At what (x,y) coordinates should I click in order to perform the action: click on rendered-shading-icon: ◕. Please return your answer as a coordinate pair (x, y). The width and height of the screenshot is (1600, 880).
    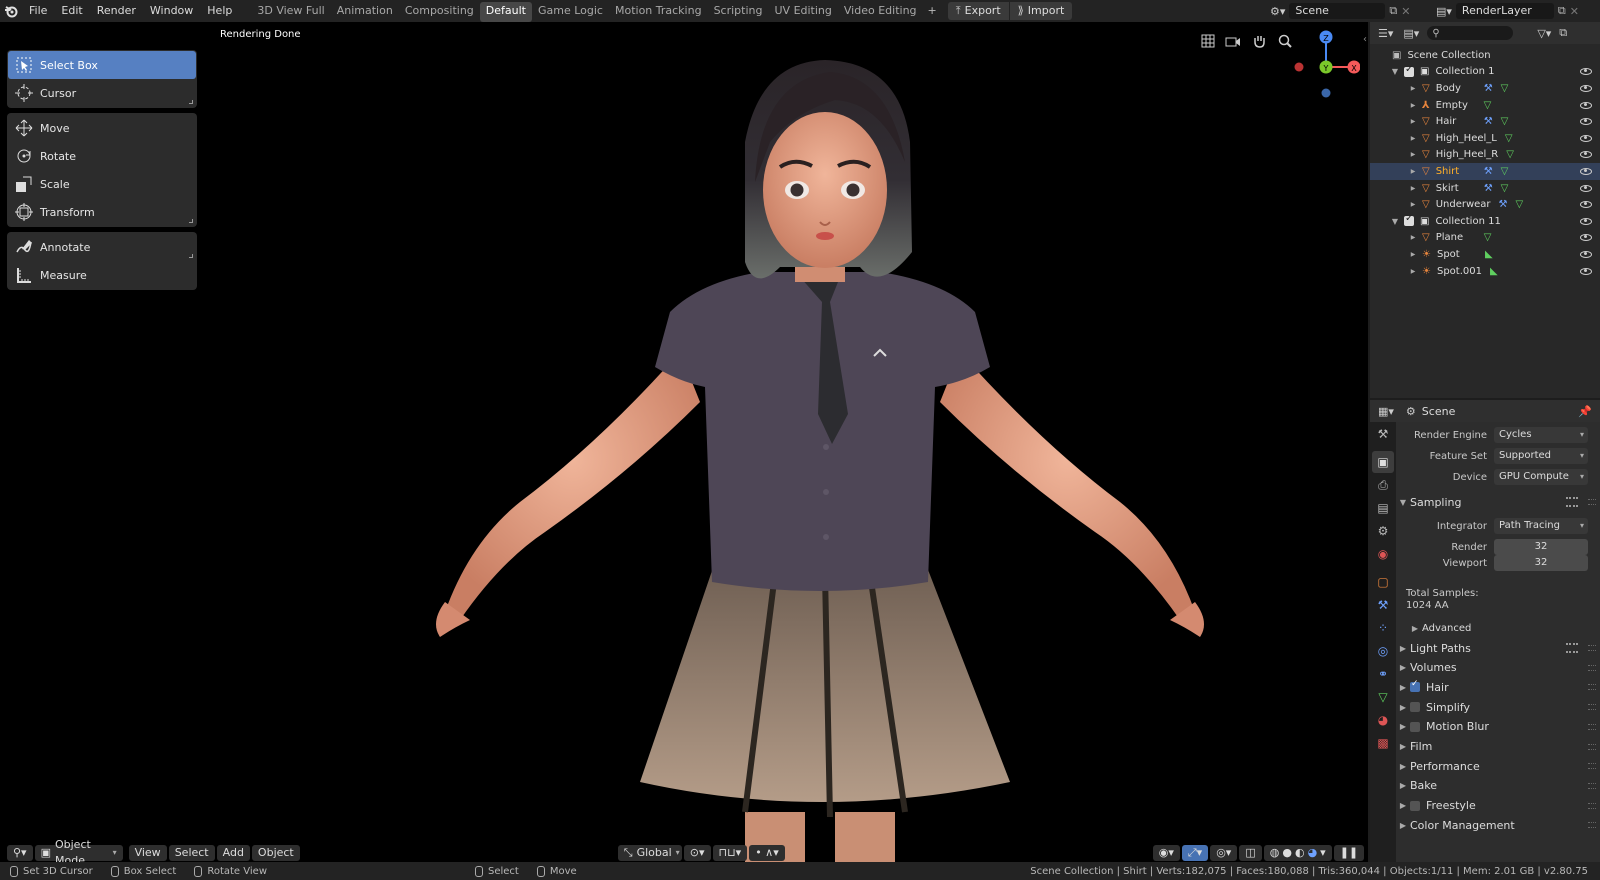
    Looking at the image, I should click on (1313, 853).